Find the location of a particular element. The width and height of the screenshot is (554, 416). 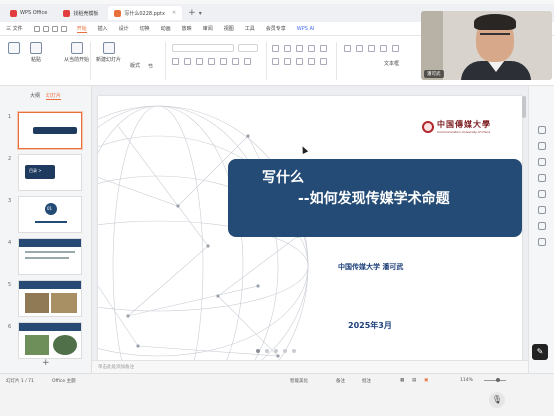

indent-icon is located at coordinates (299, 48).